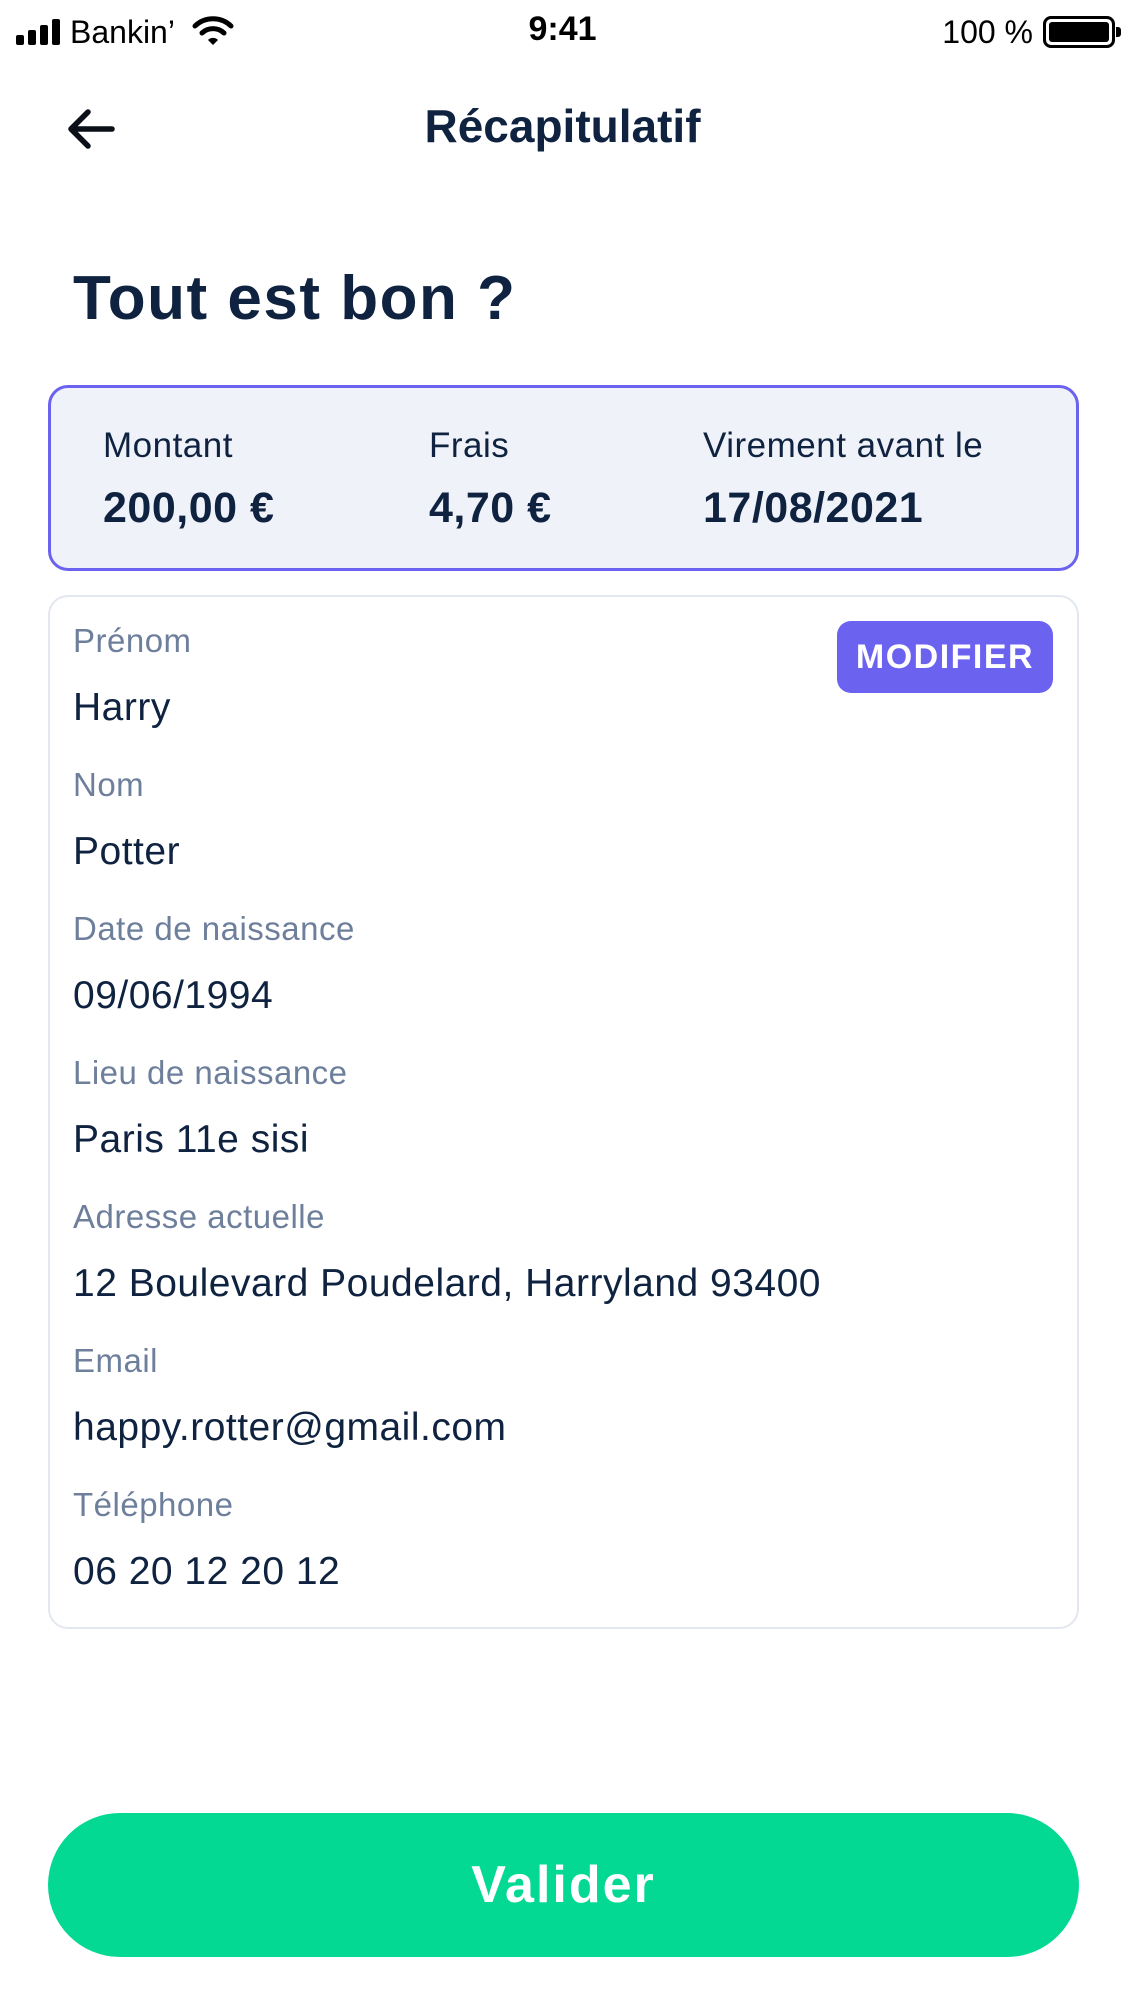  Describe the element at coordinates (563, 1885) in the screenshot. I see `validate-button: Valider` at that location.